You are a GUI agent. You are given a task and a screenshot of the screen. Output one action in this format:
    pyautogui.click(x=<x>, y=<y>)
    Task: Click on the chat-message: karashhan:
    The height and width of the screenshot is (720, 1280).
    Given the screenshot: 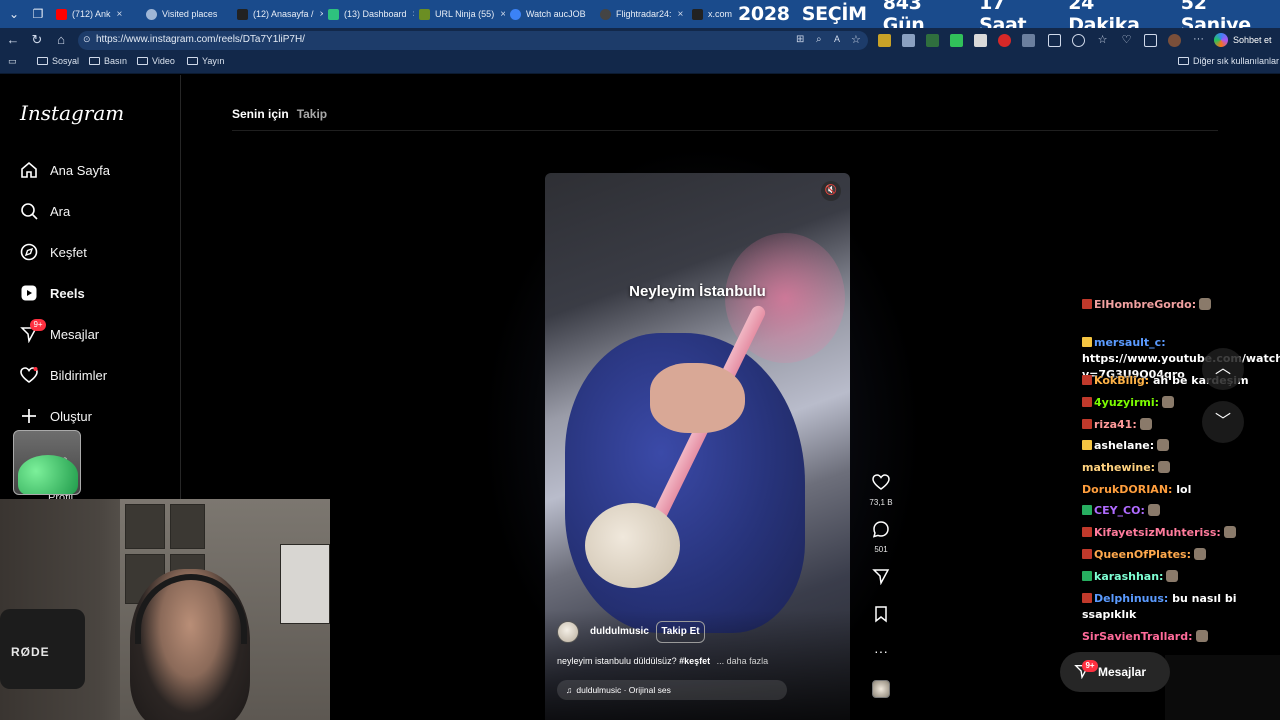 What is the action you would take?
    pyautogui.click(x=1181, y=577)
    